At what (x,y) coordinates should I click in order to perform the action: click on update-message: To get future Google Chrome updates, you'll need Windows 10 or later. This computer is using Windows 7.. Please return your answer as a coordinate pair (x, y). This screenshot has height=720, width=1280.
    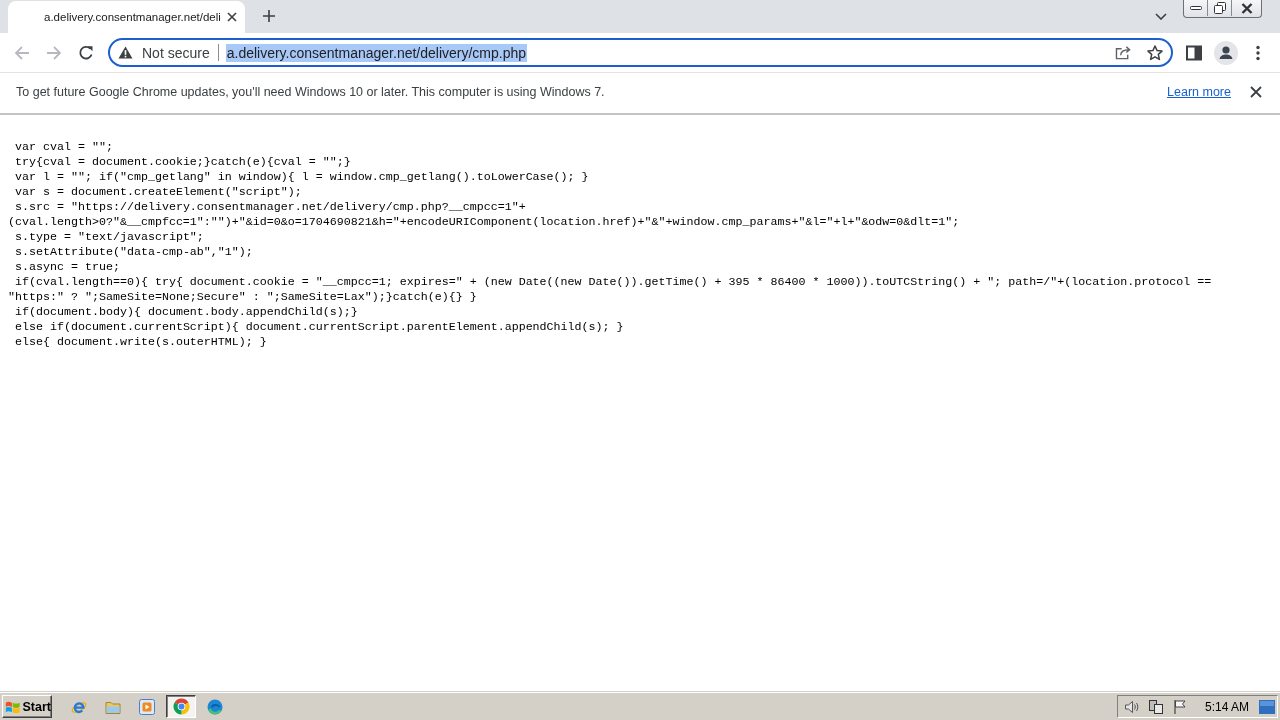
    Looking at the image, I should click on (310, 92).